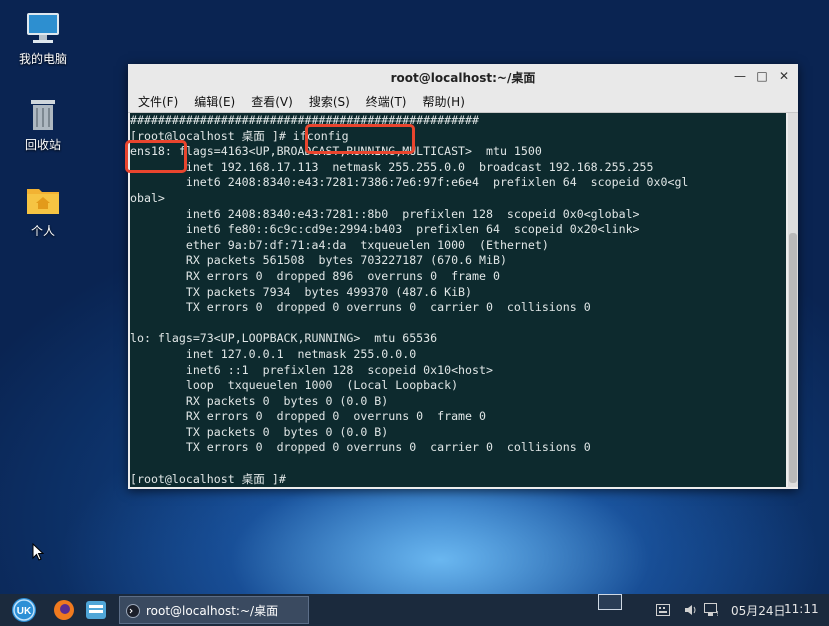 The height and width of the screenshot is (626, 829). What do you see at coordinates (272, 101) in the screenshot?
I see `menu-view: 查看(V)` at bounding box center [272, 101].